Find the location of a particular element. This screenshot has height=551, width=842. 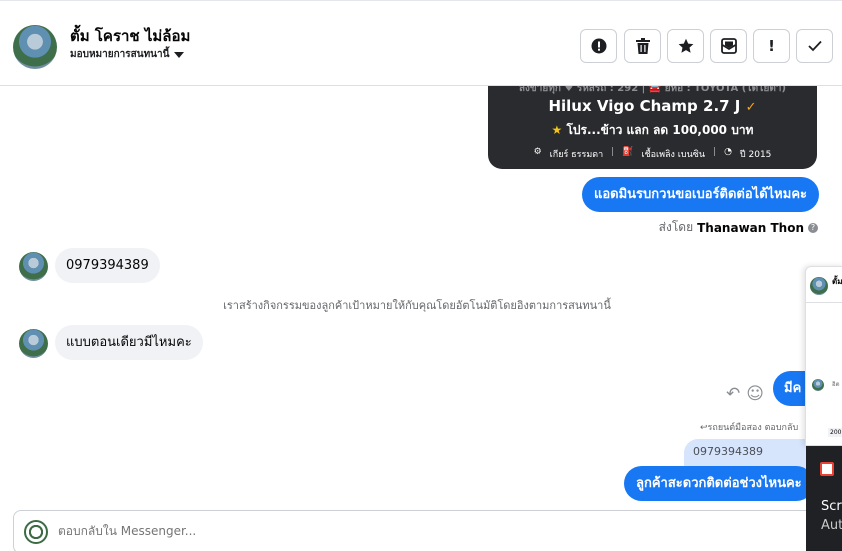

reply-input is located at coordinates (408, 531).